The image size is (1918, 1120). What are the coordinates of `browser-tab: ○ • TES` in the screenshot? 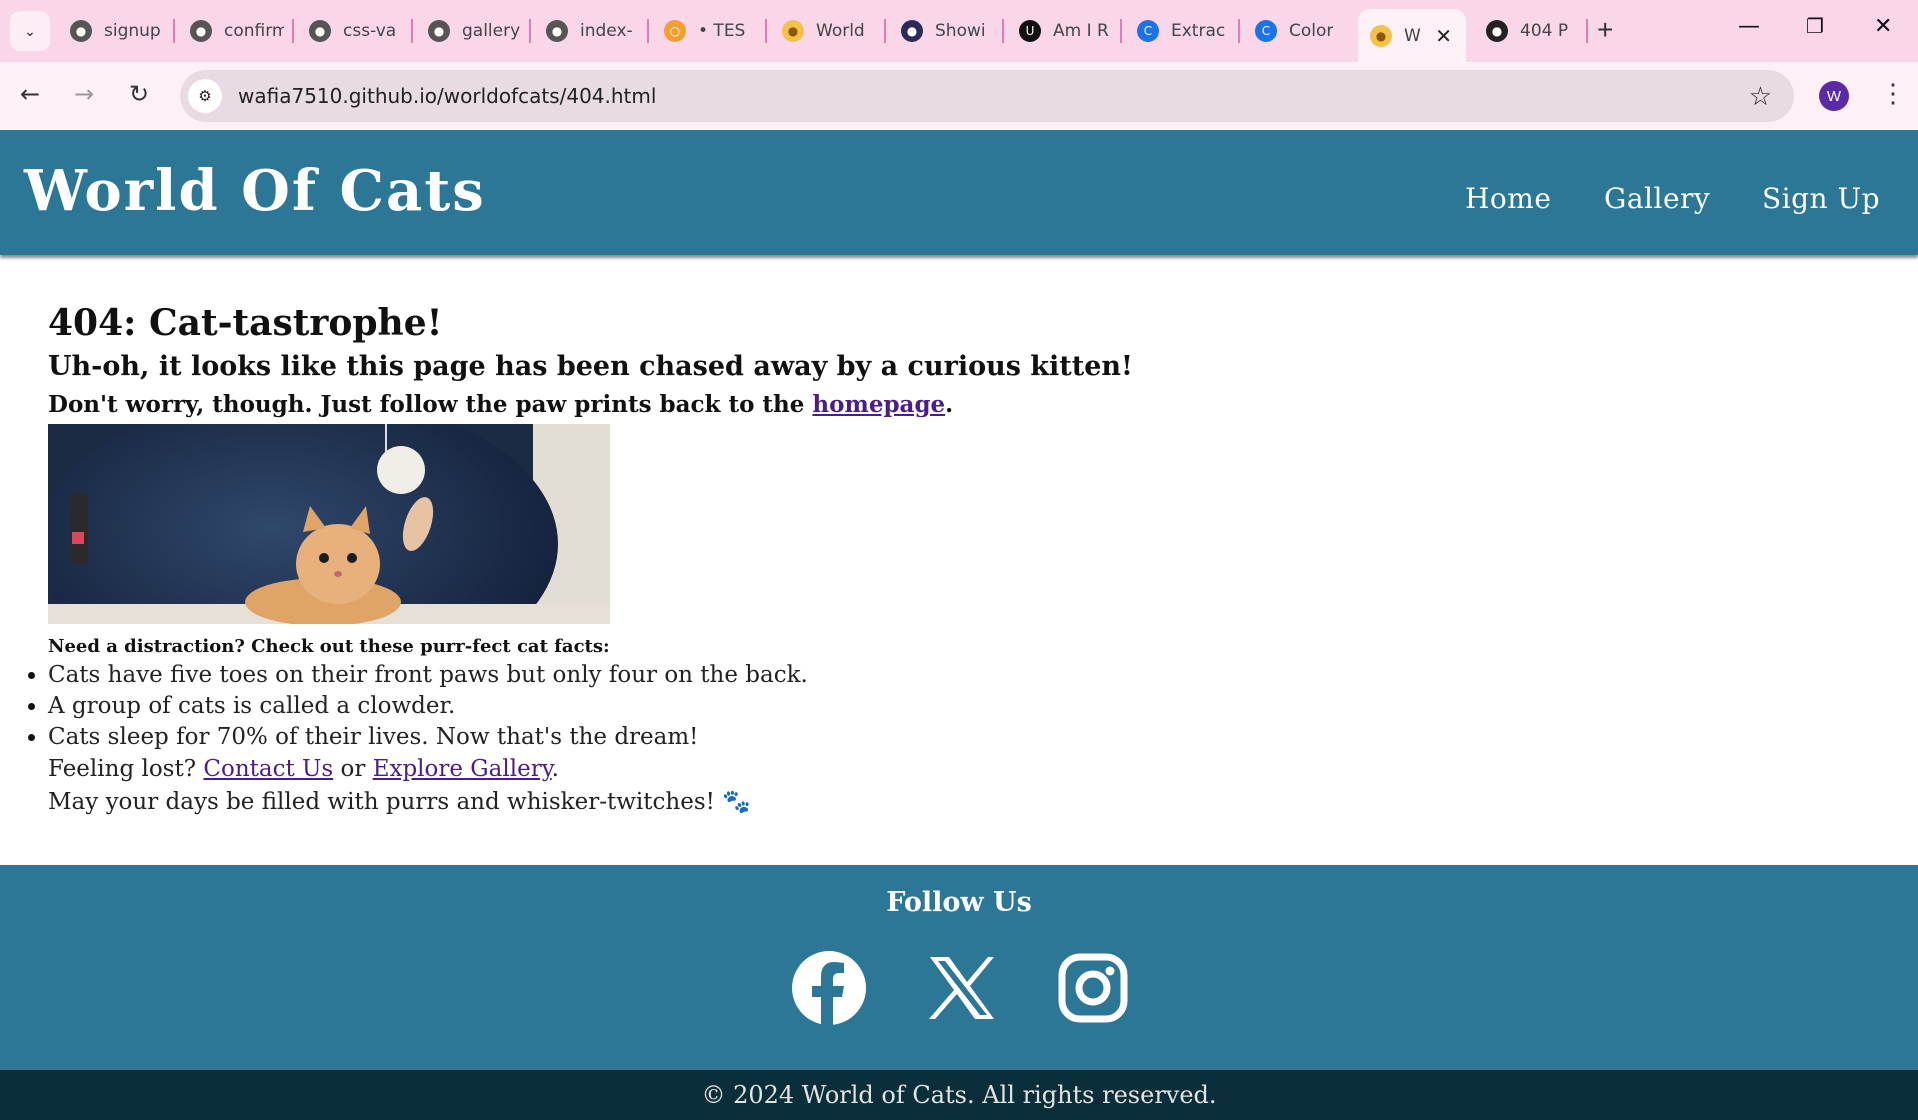 It's located at (708, 31).